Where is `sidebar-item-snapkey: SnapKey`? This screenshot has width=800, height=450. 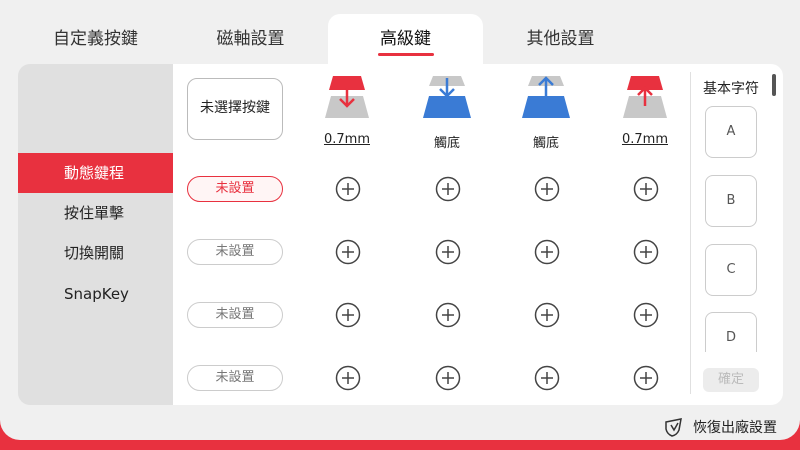
sidebar-item-snapkey: SnapKey is located at coordinates (95, 294).